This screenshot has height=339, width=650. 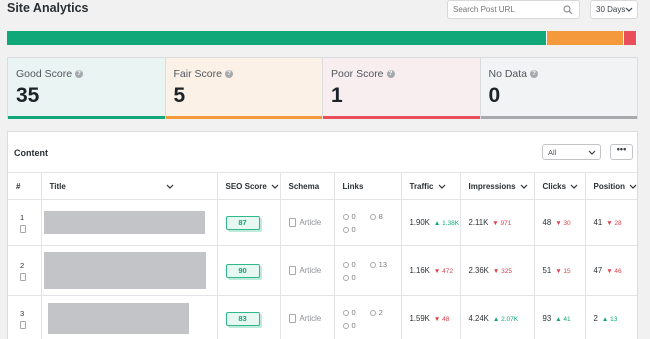 I want to click on col-traffic: Traffic, so click(x=431, y=186).